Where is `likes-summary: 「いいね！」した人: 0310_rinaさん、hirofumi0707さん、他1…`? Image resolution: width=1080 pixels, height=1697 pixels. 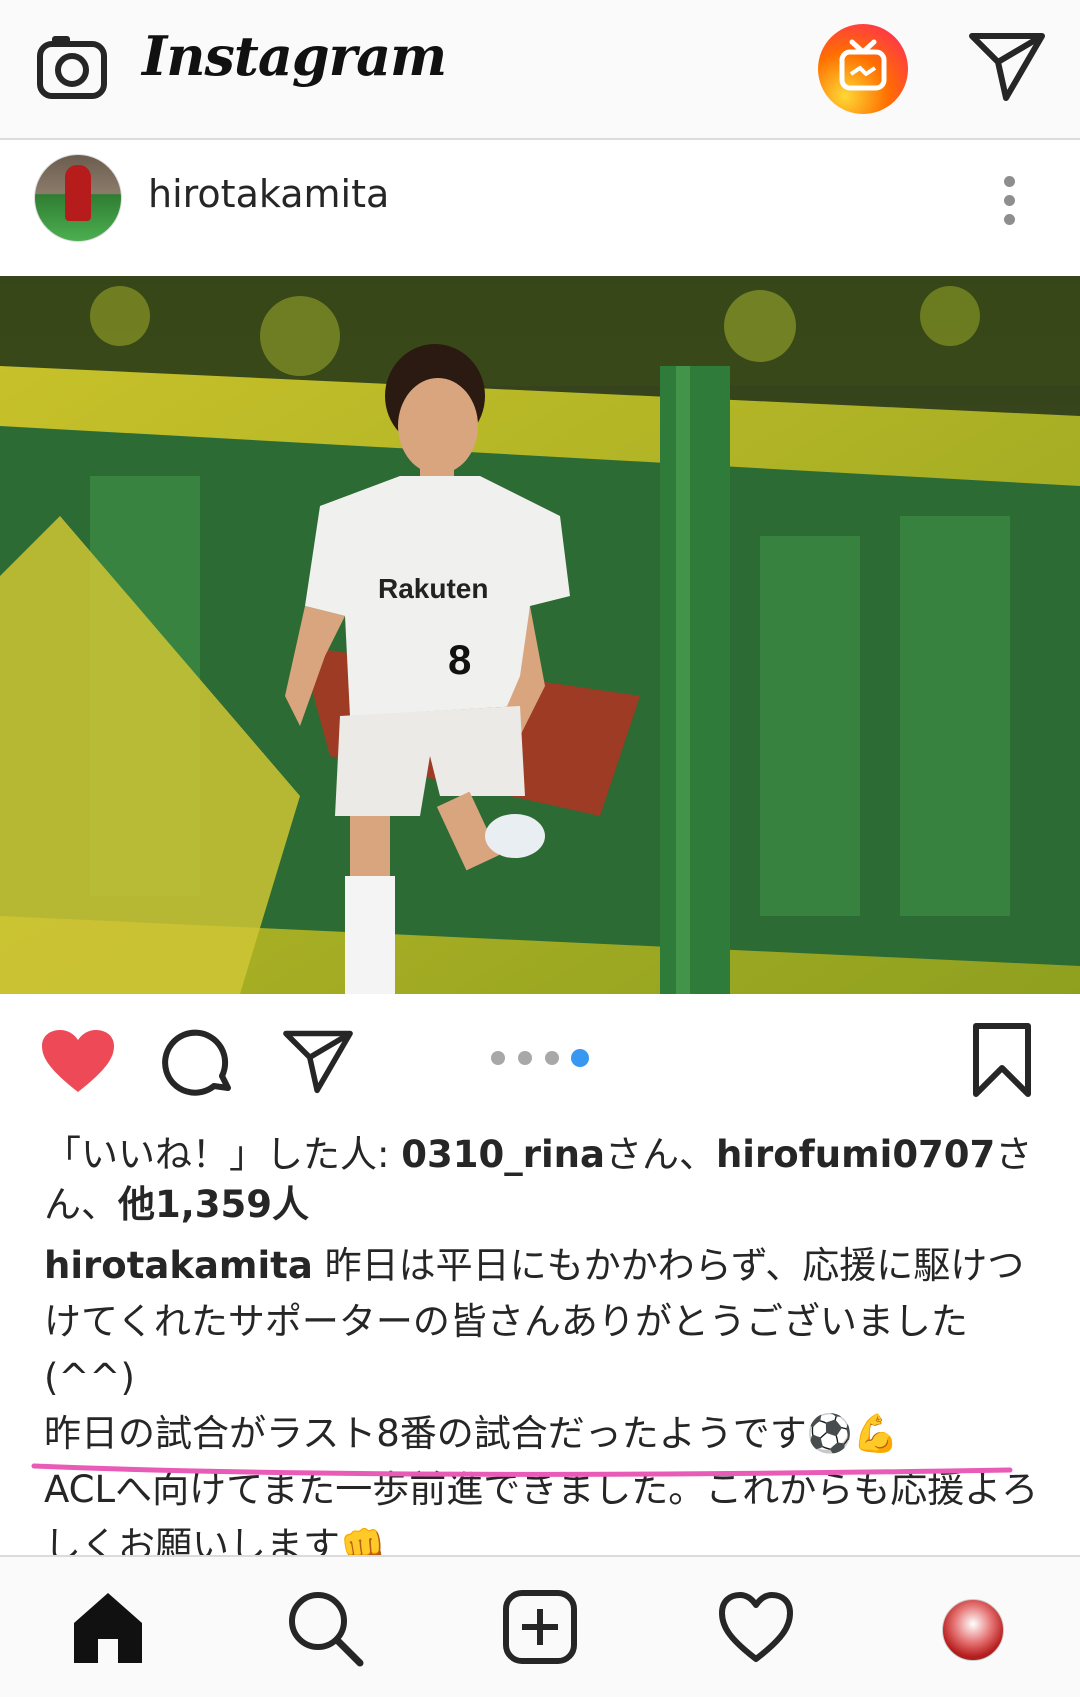 likes-summary: 「いいね！」した人: 0310_rinaさん、hirofumi0707さん、他1… is located at coordinates (544, 1180).